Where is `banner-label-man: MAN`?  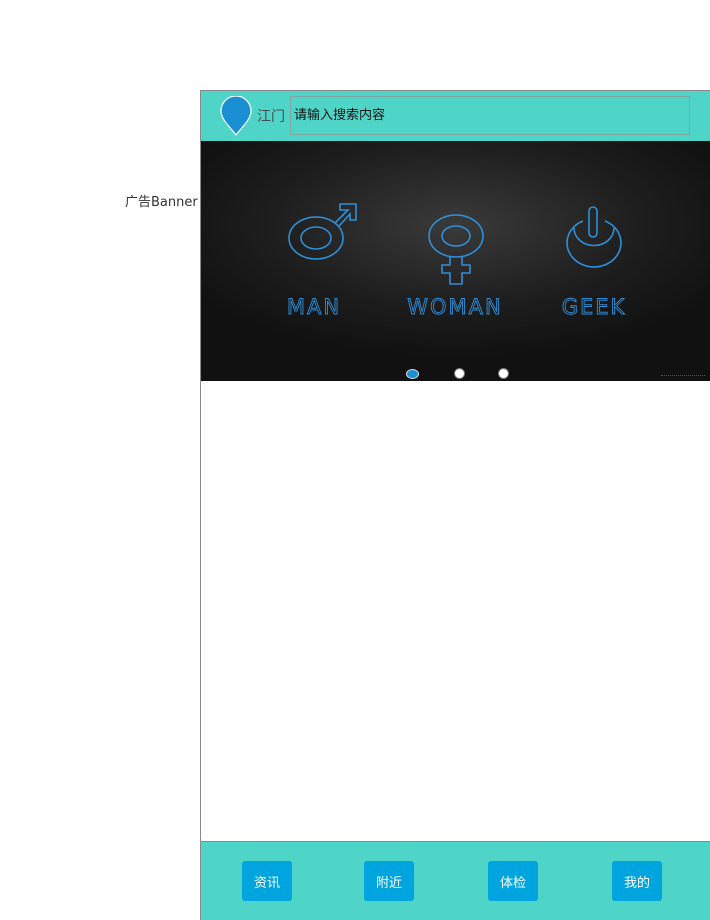
banner-label-man: MAN is located at coordinates (314, 307).